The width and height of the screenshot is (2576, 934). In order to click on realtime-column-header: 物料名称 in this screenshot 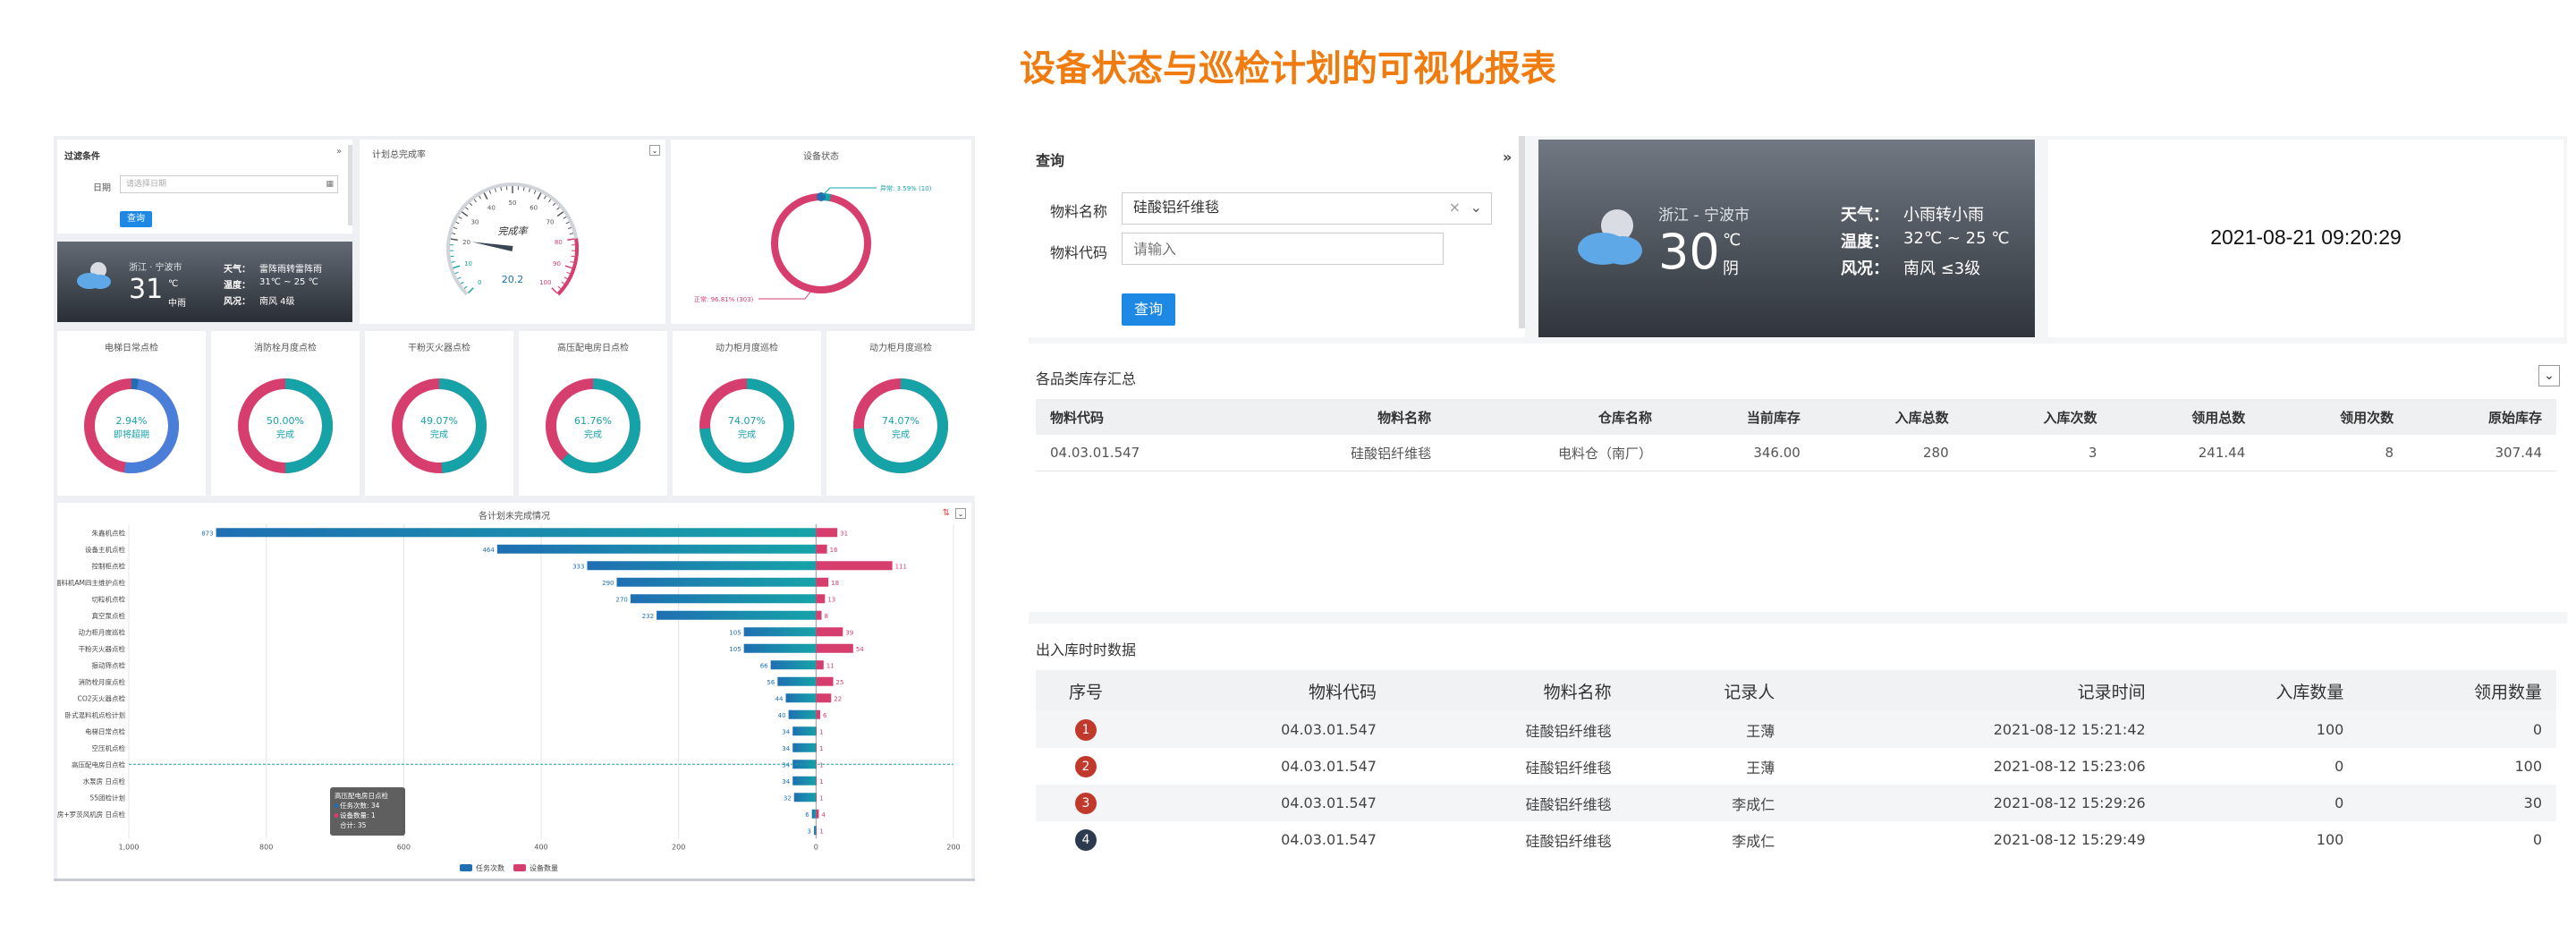, I will do `click(1508, 690)`.